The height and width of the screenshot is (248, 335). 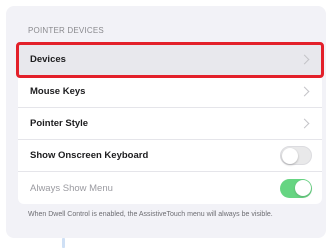 I want to click on show-onscreen-keyboard-toggle, so click(x=296, y=155).